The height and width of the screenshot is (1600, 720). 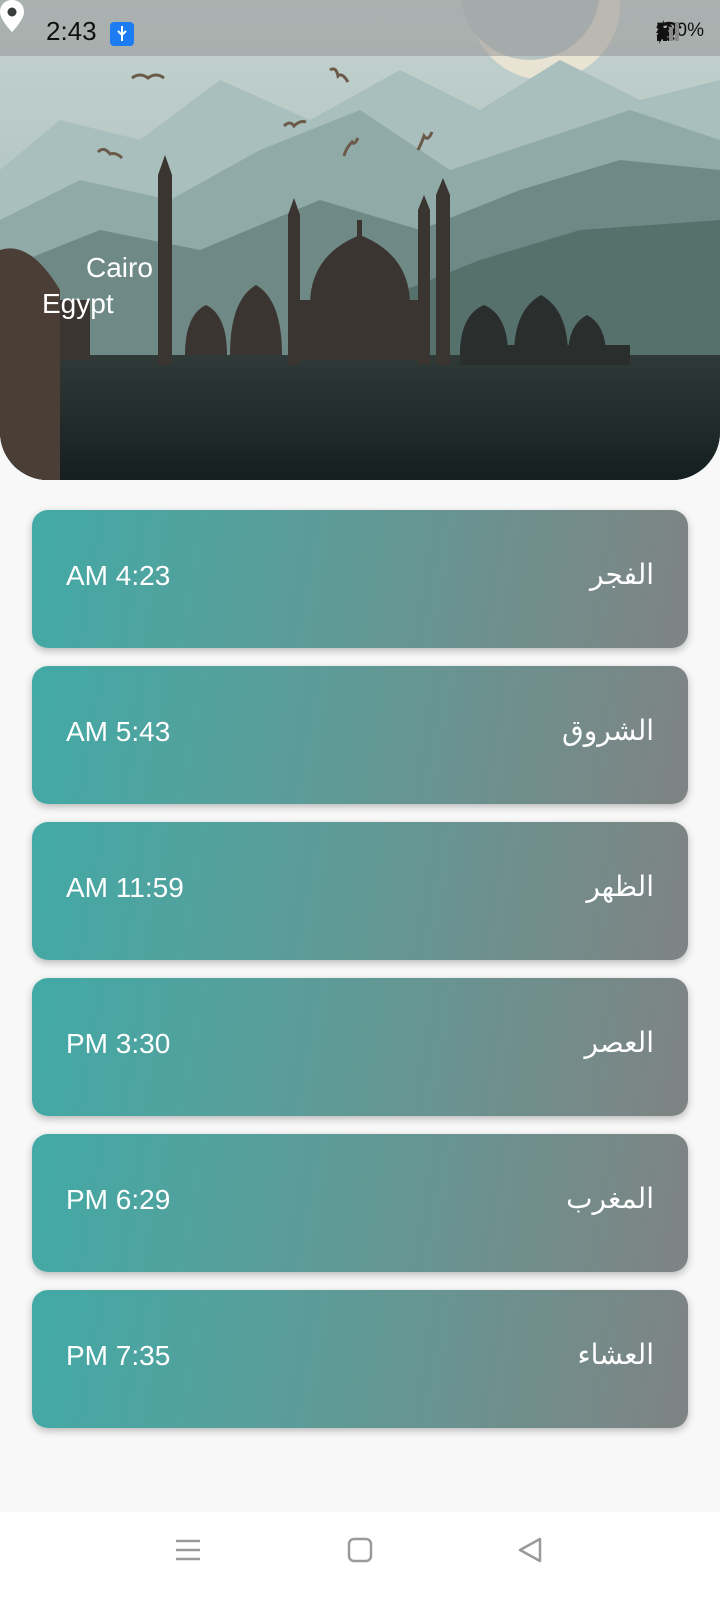 I want to click on status-bar: 2:43 G, so click(x=360, y=28).